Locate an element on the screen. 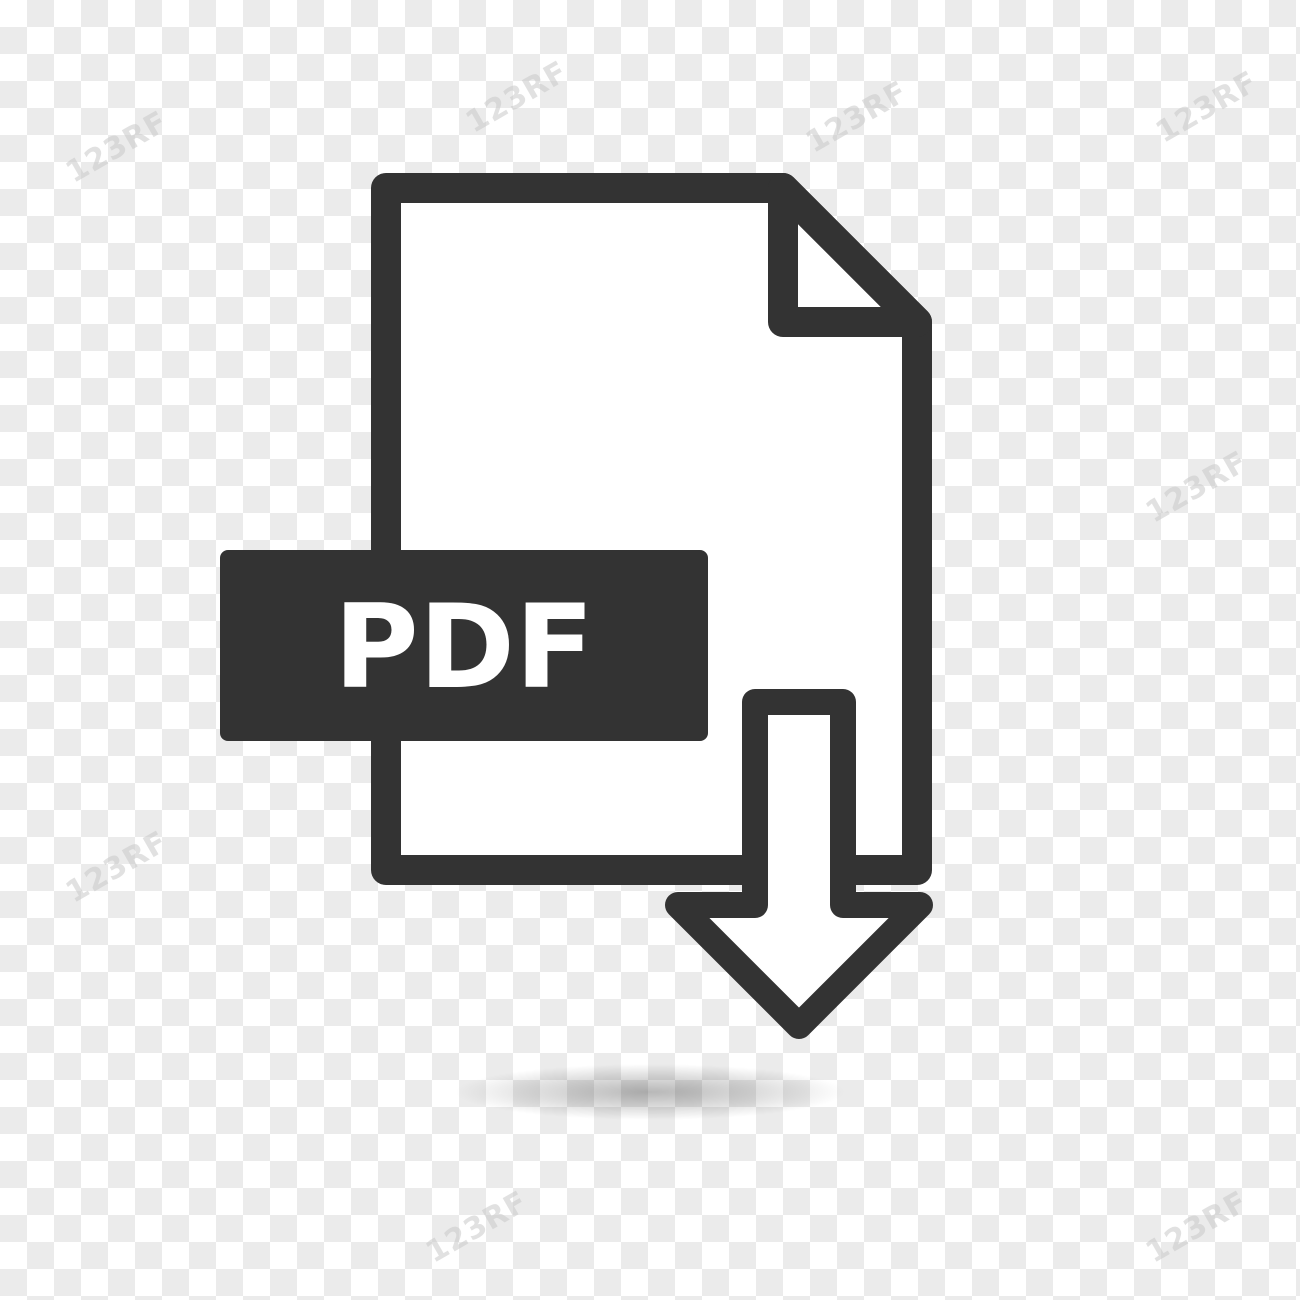  pdf-badge-label: PDF is located at coordinates (464, 647).